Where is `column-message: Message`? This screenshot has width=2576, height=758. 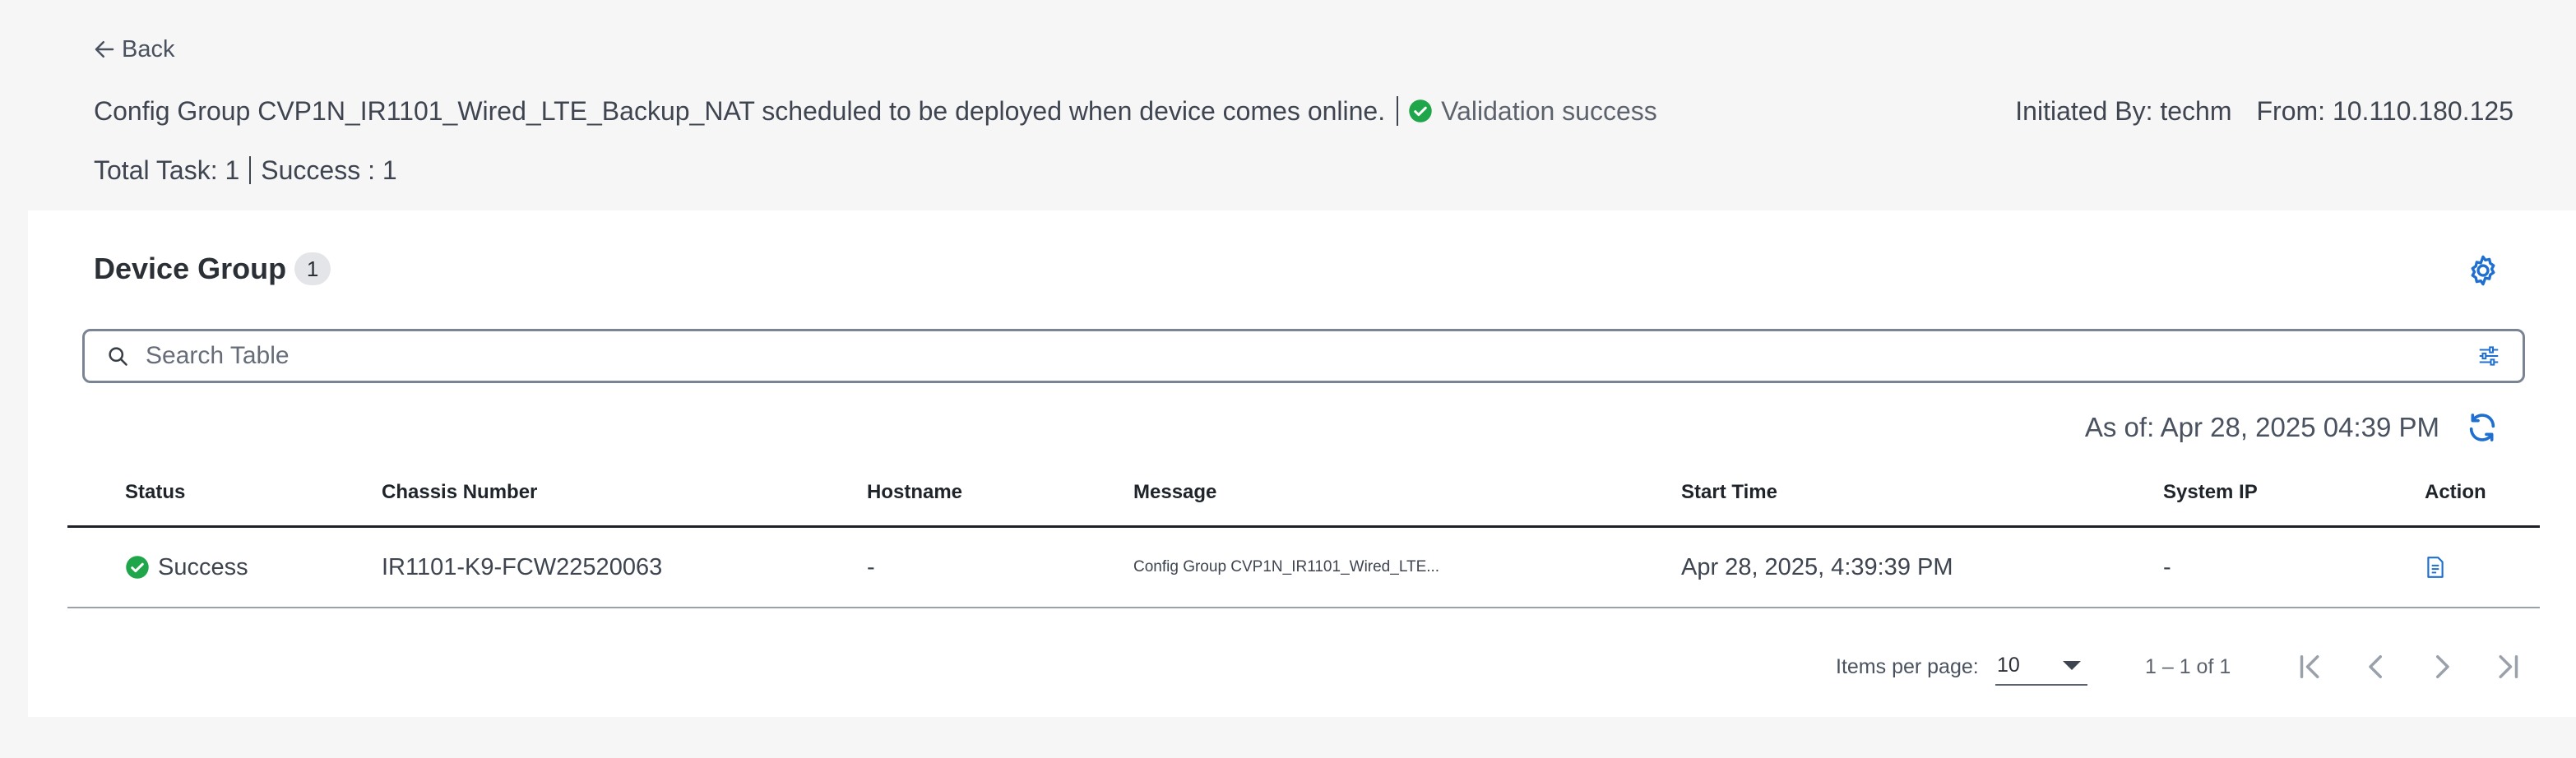
column-message: Message is located at coordinates (1175, 492).